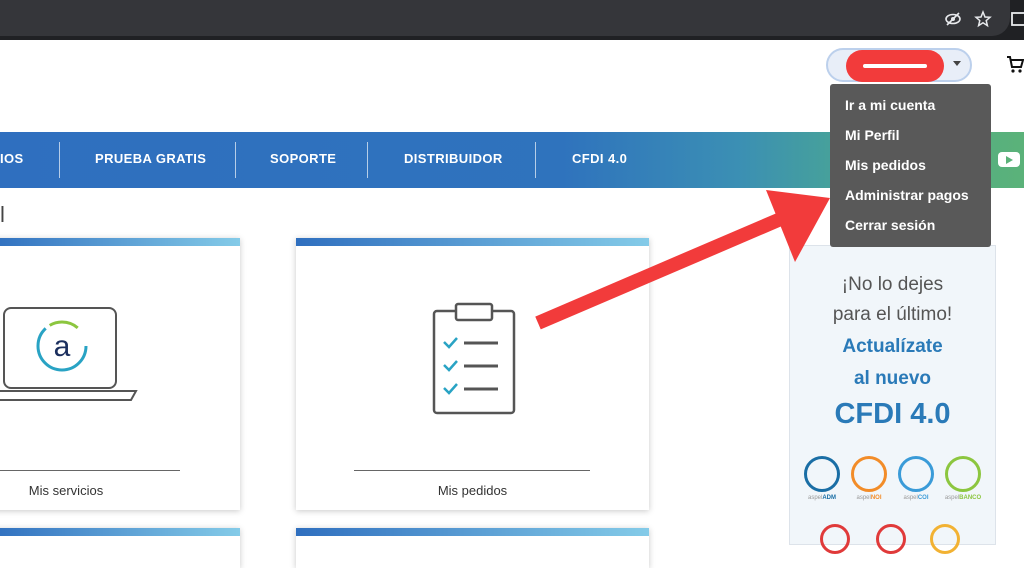 This screenshot has height=568, width=1024. What do you see at coordinates (892, 314) in the screenshot?
I see `promo-line: para el último!` at bounding box center [892, 314].